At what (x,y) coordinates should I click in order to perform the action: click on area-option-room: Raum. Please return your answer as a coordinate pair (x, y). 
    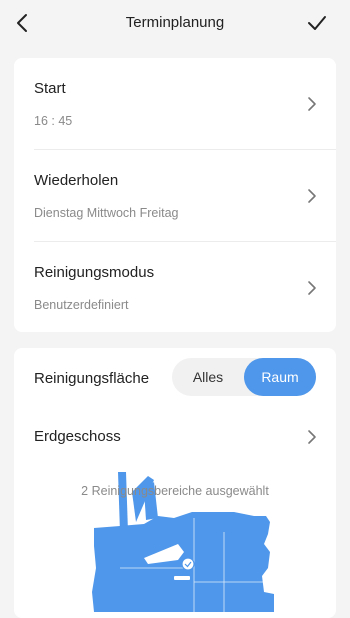
    Looking at the image, I should click on (280, 377).